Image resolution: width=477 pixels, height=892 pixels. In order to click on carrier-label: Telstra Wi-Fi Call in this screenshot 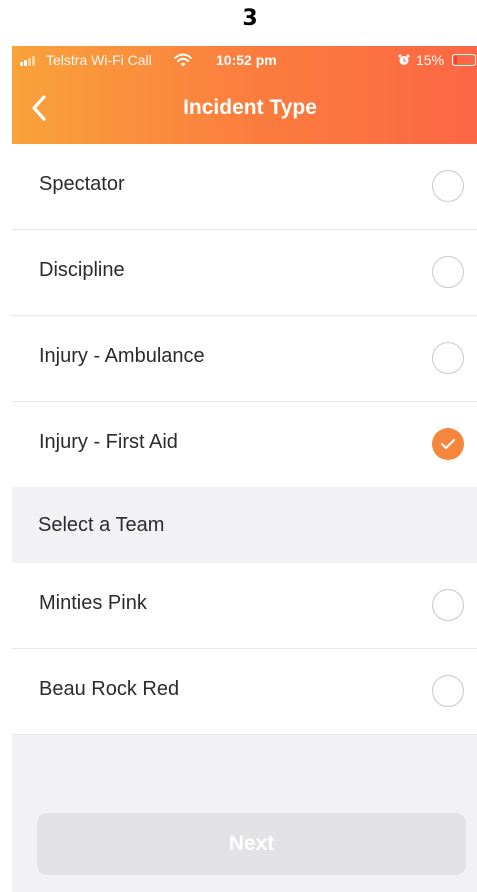, I will do `click(99, 60)`.